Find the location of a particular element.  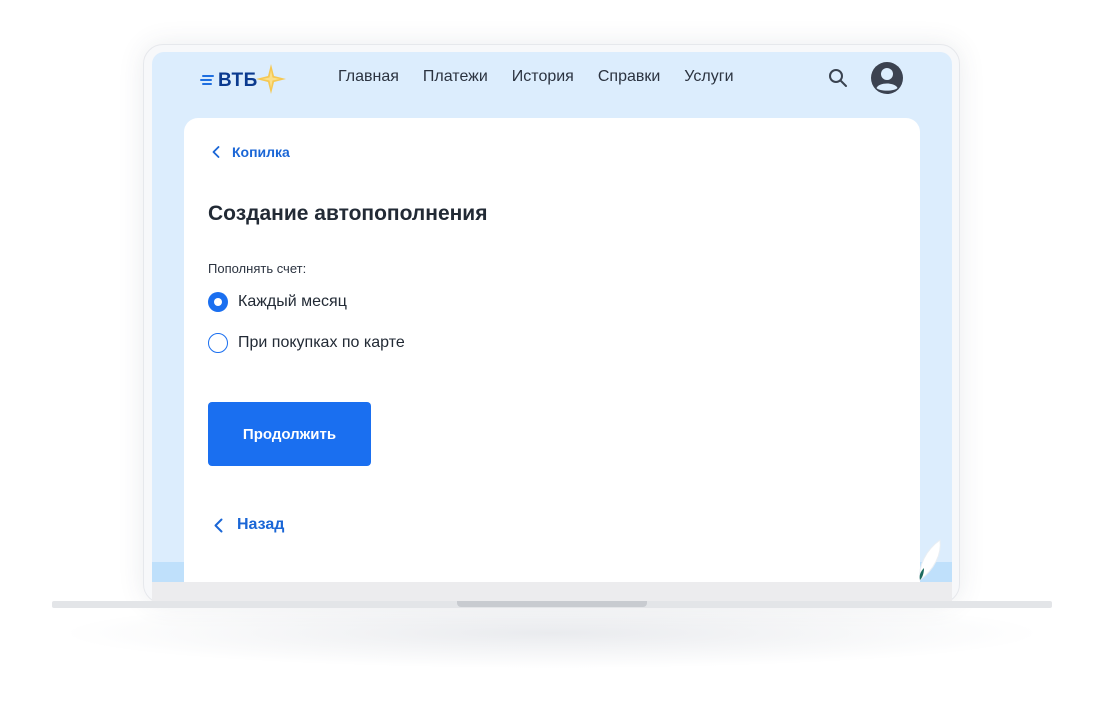

search-button is located at coordinates (838, 78).